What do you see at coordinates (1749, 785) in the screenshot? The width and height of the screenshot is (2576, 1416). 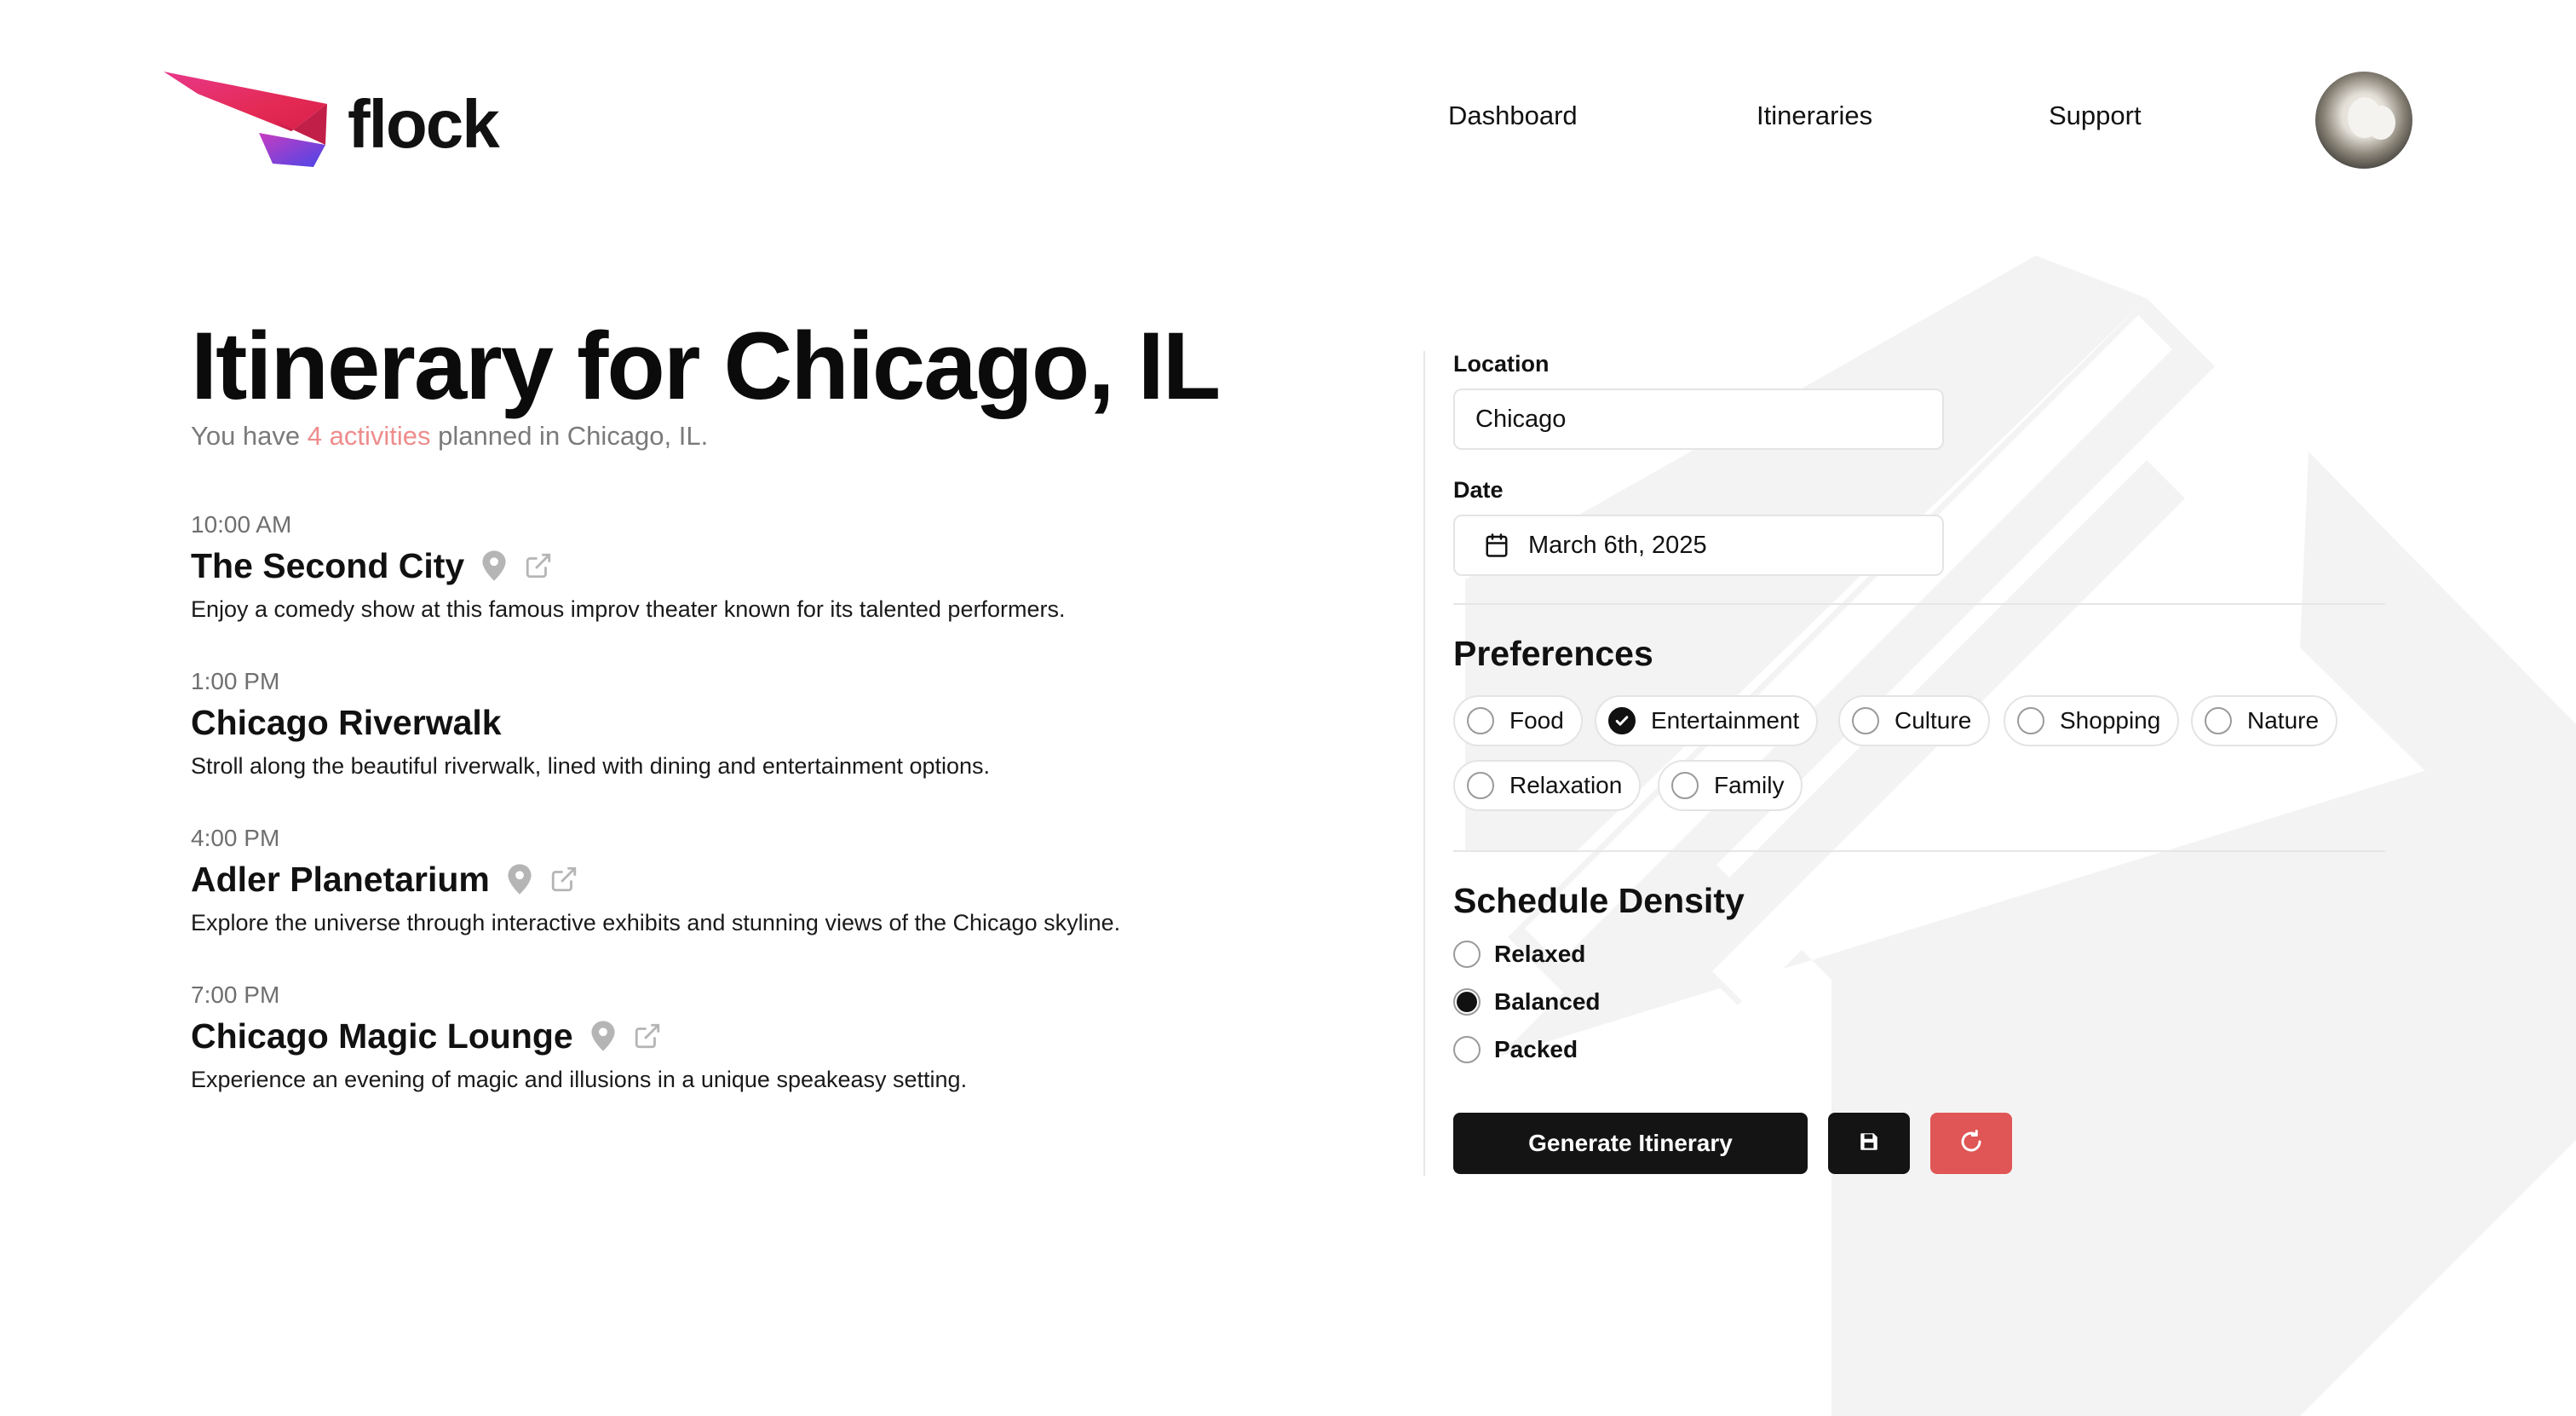 I see `chip-label: Family` at bounding box center [1749, 785].